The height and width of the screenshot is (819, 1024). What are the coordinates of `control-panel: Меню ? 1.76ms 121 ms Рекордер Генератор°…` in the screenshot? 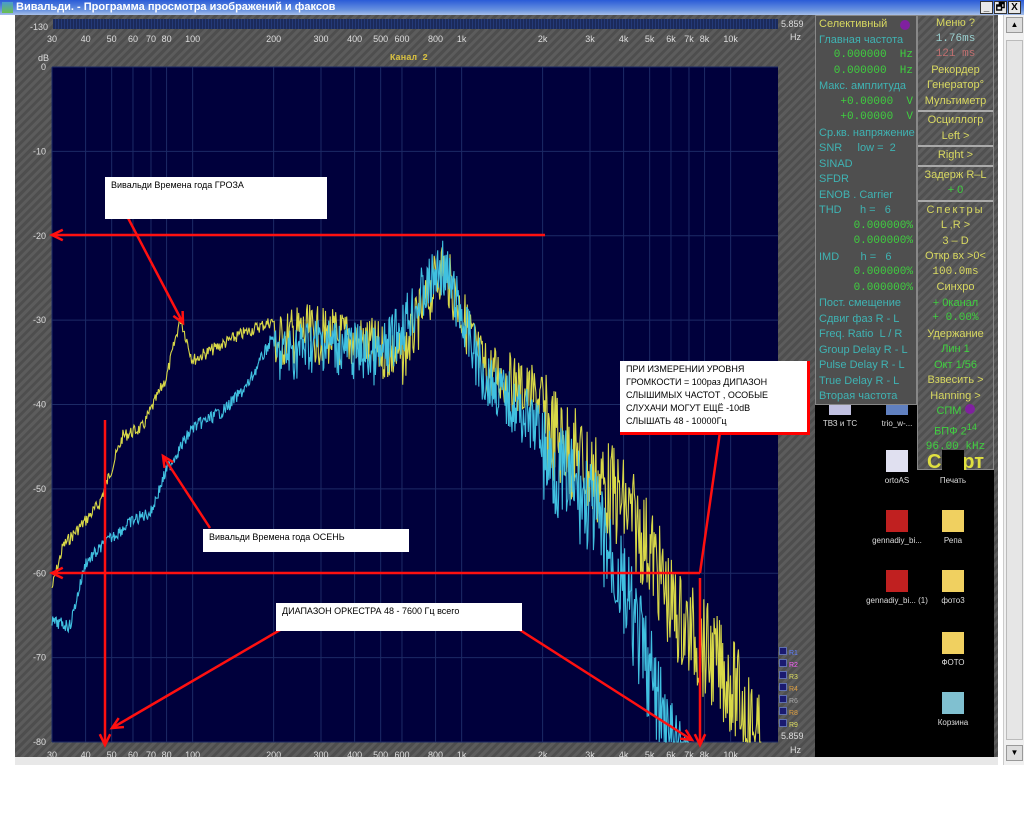 It's located at (955, 243).